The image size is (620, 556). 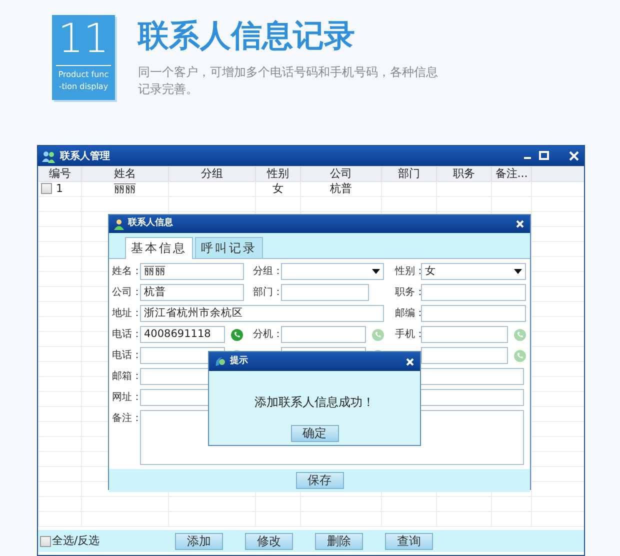 What do you see at coordinates (85, 157) in the screenshot?
I see `window-title: 联系人管理` at bounding box center [85, 157].